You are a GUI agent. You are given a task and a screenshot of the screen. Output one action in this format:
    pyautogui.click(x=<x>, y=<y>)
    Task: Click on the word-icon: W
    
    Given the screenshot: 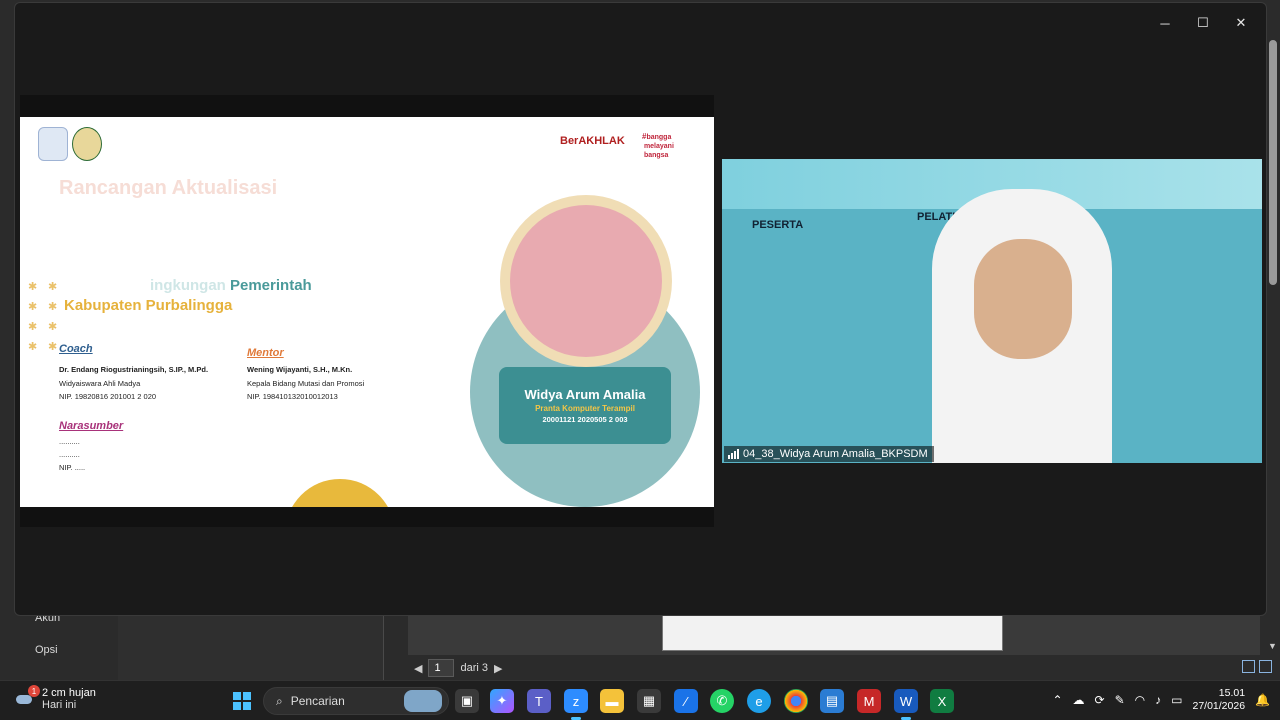 What is the action you would take?
    pyautogui.click(x=906, y=701)
    